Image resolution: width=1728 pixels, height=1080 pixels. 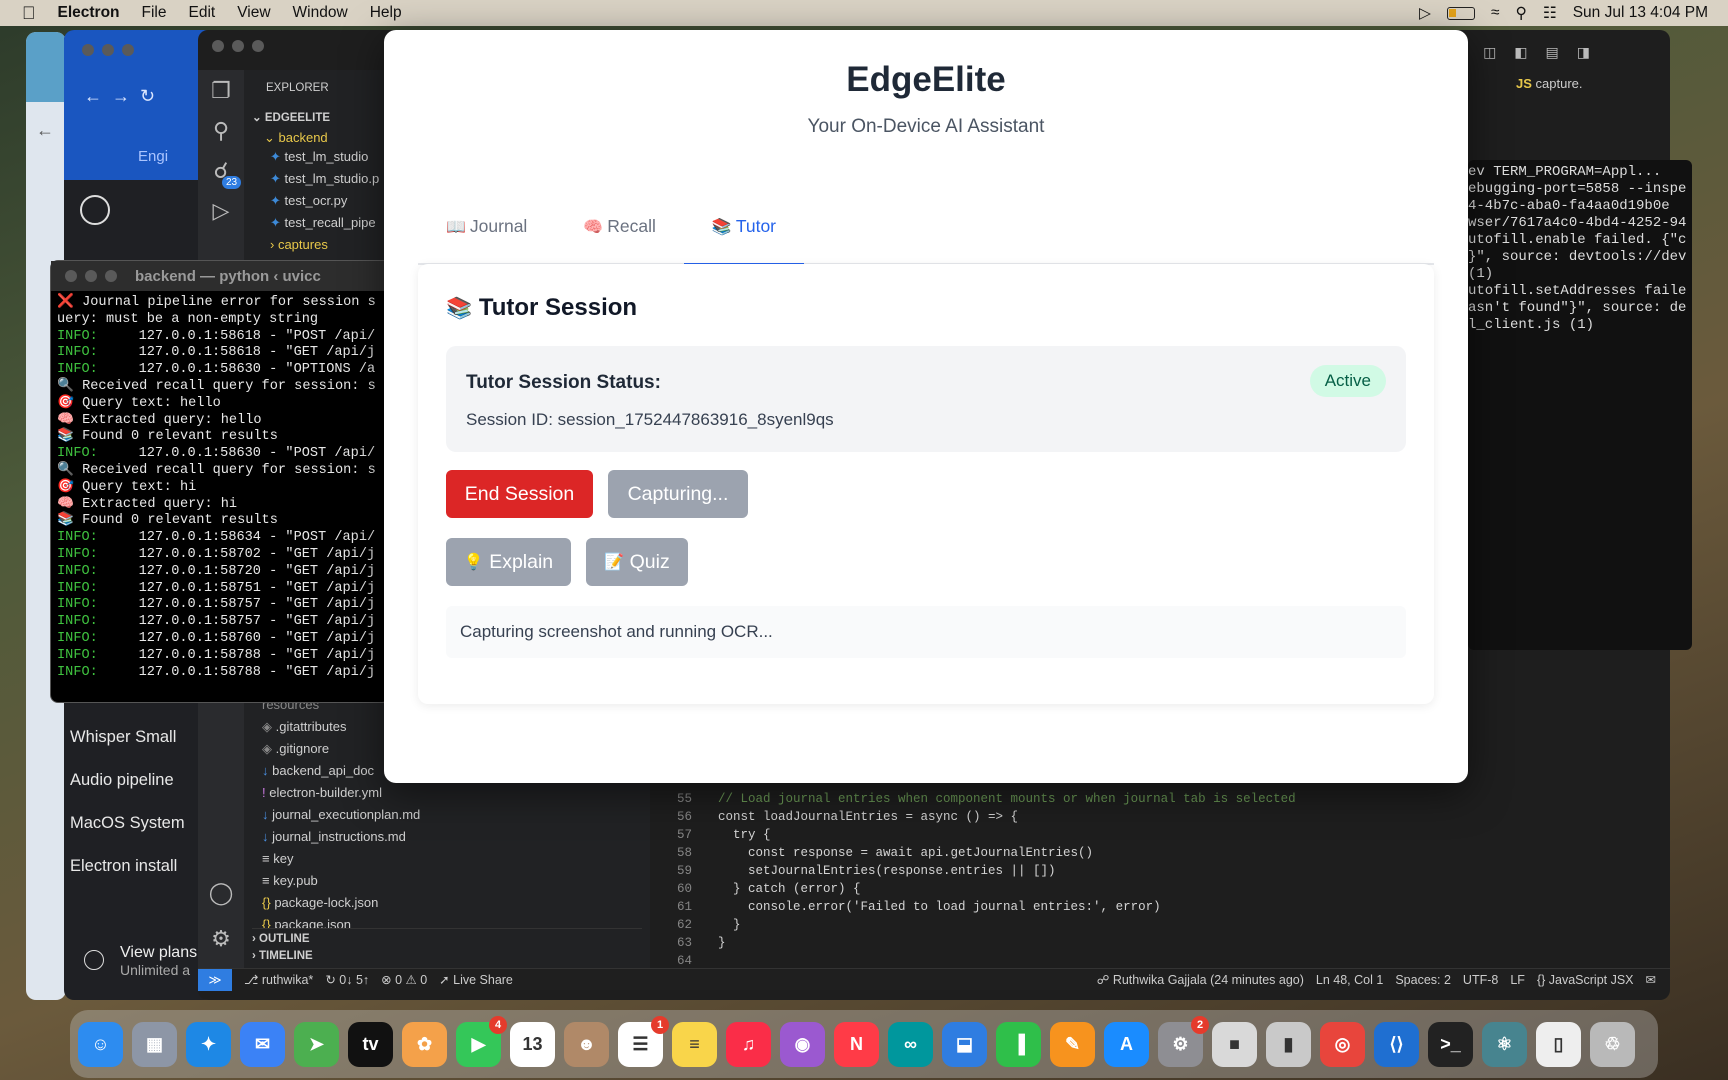 What do you see at coordinates (748, 1044) in the screenshot?
I see `dock-music-icon: ♫` at bounding box center [748, 1044].